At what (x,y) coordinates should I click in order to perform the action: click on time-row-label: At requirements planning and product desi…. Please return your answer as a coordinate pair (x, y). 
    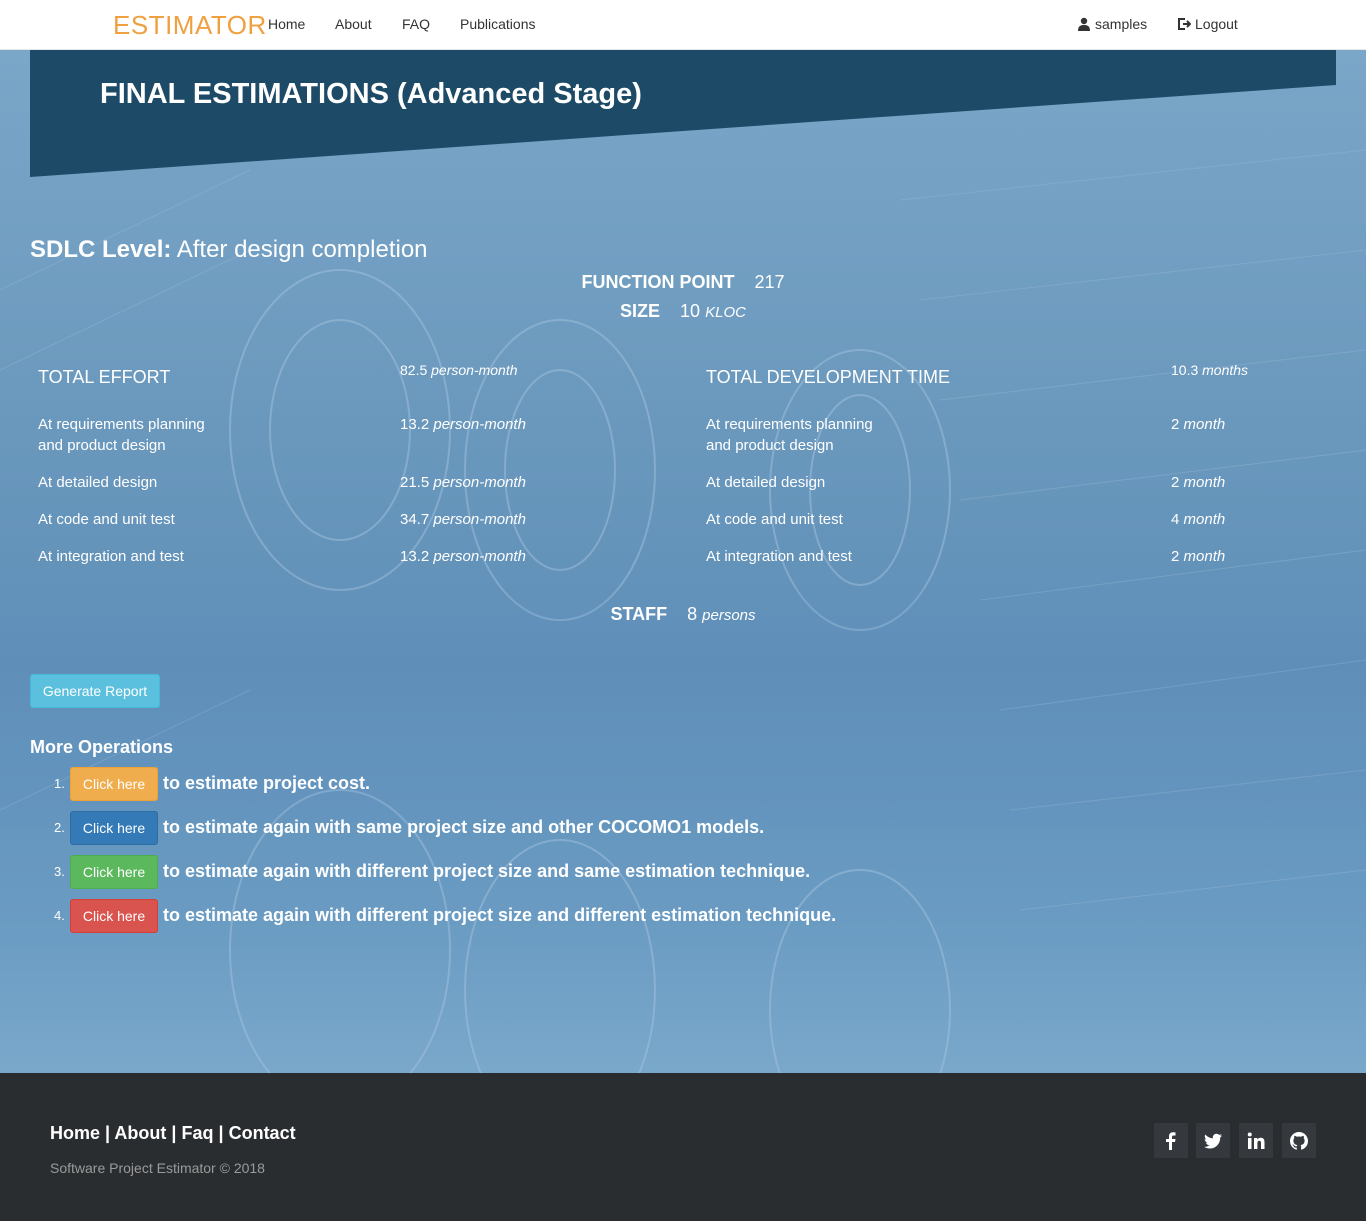
    Looking at the image, I should click on (789, 435).